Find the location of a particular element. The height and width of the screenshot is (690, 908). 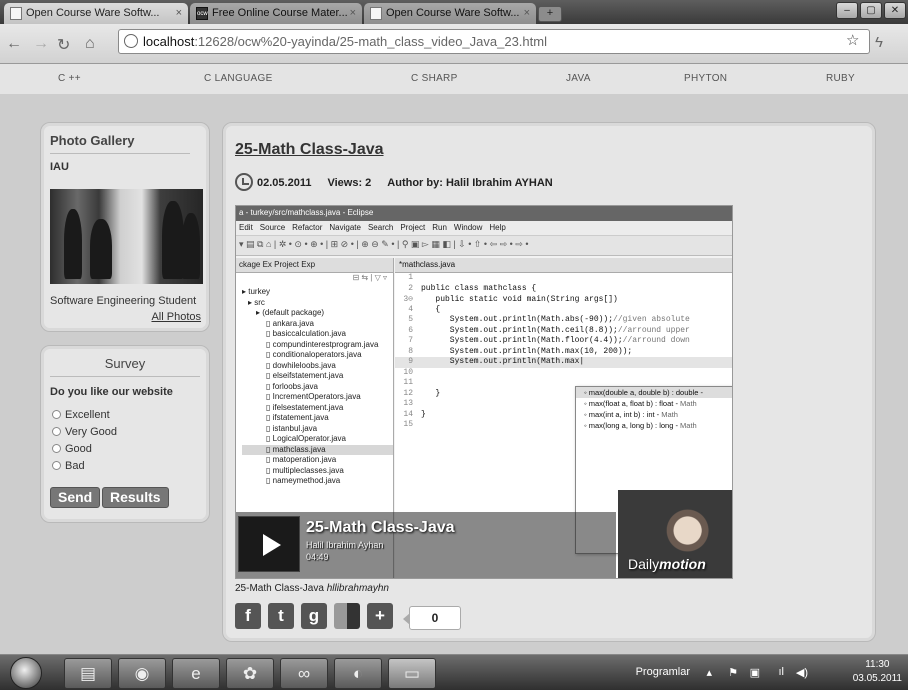

play-icon is located at coordinates (269, 544).